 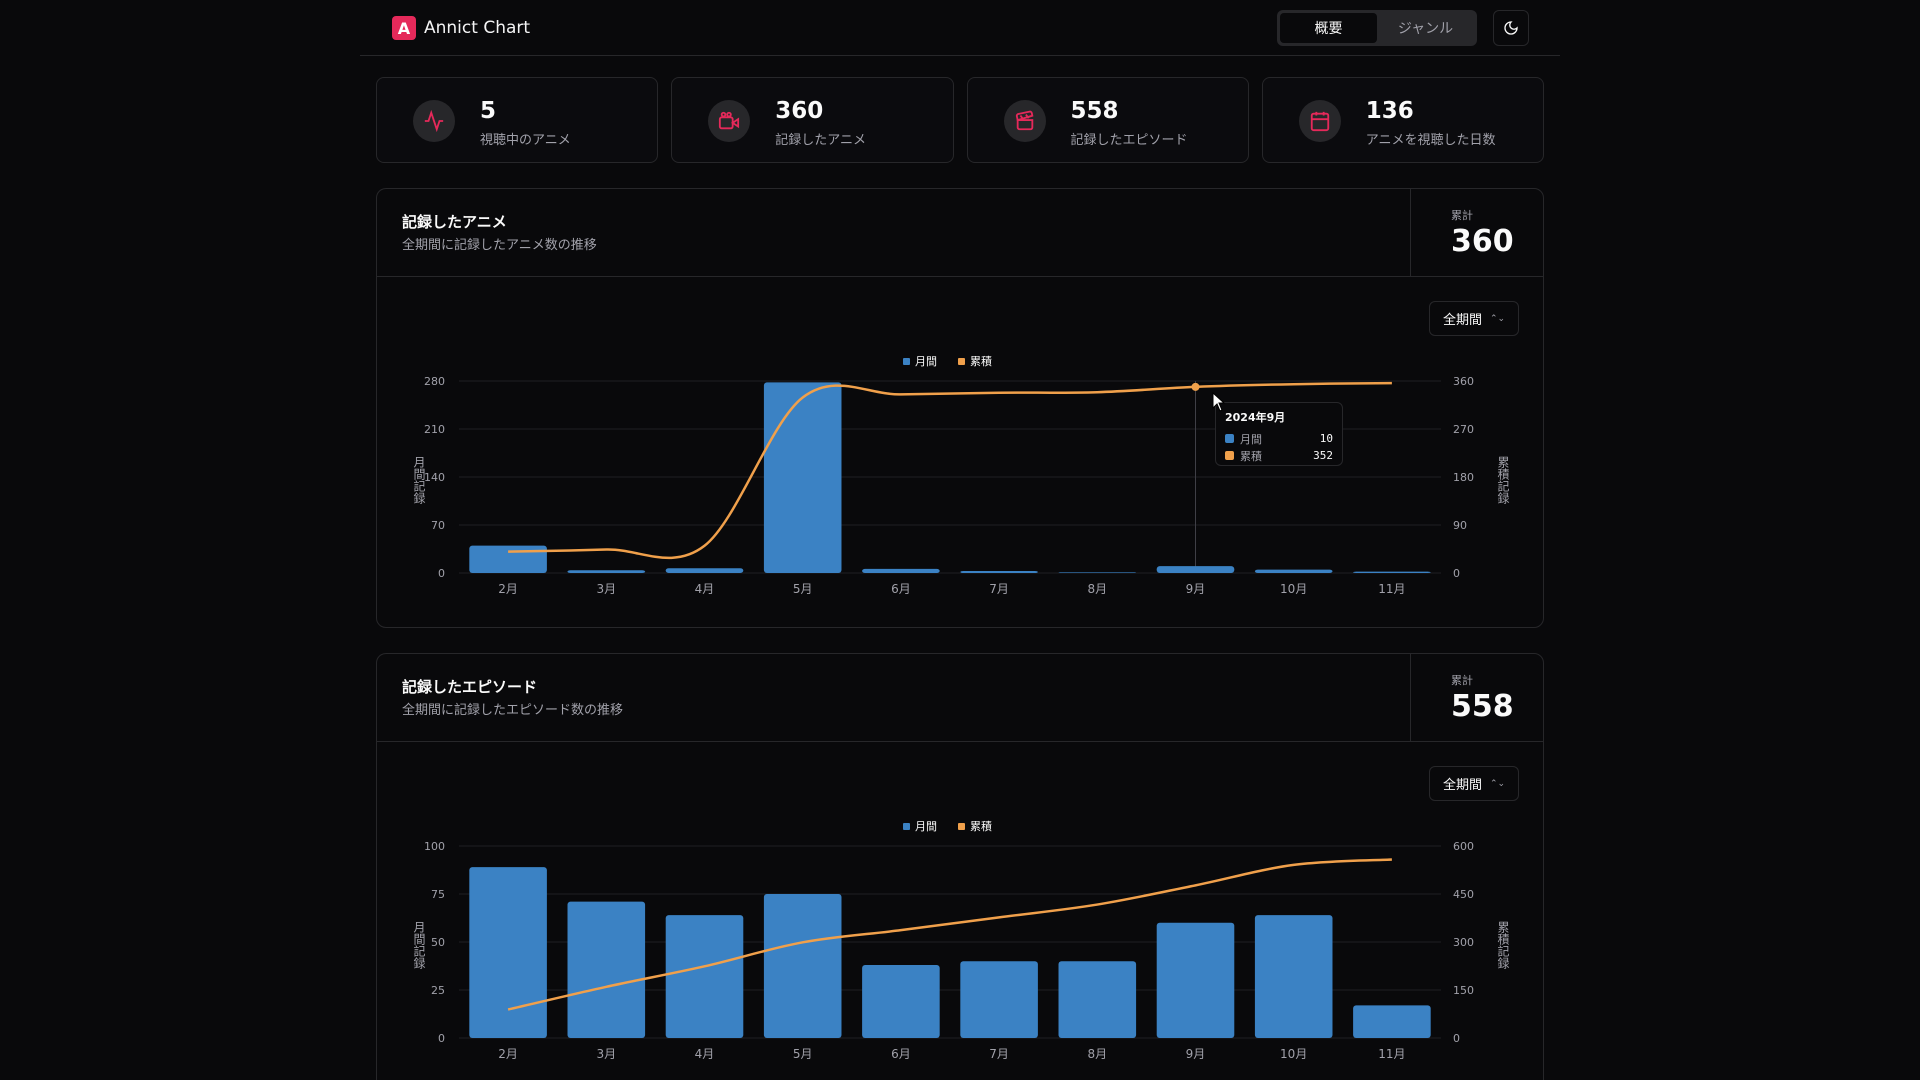 What do you see at coordinates (434, 121) in the screenshot?
I see `activity-icon` at bounding box center [434, 121].